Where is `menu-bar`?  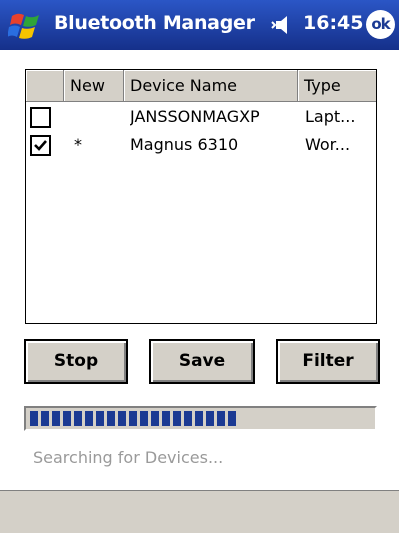 menu-bar is located at coordinates (199, 511).